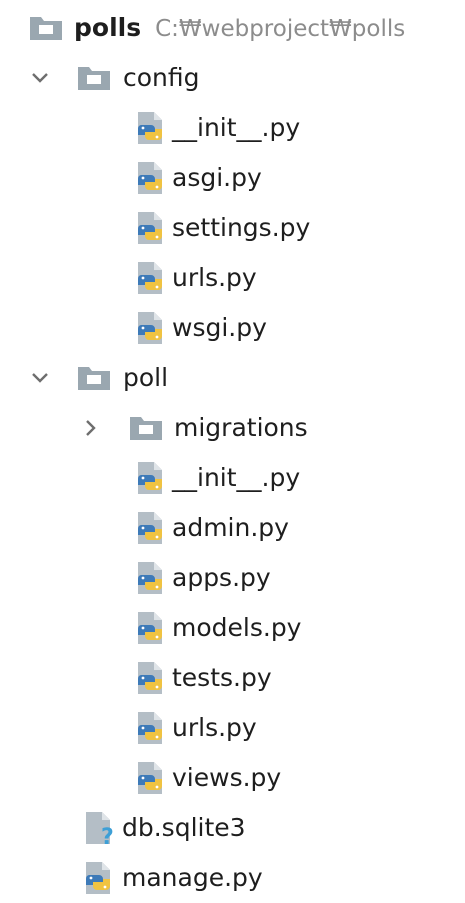  Describe the element at coordinates (232, 78) in the screenshot. I see `tree-row-folder-config: config` at that location.